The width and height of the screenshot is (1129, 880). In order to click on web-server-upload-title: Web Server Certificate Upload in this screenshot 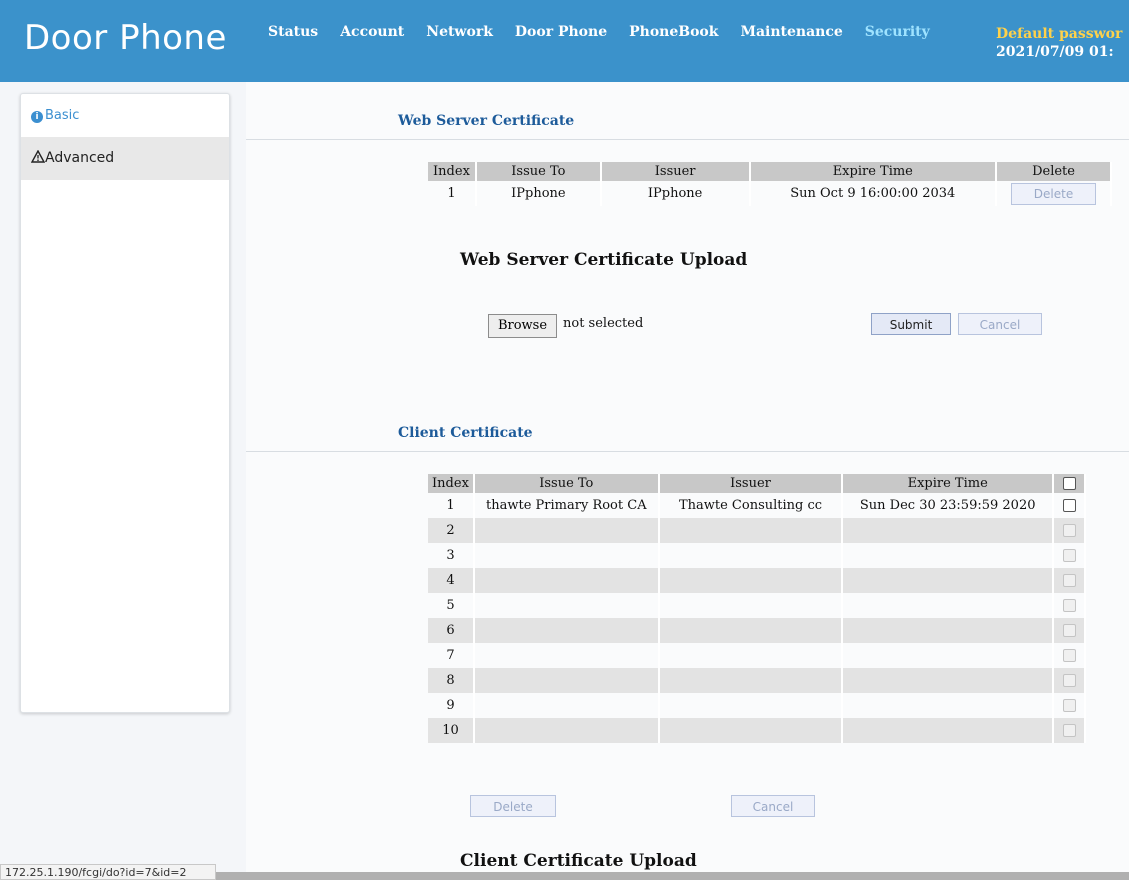, I will do `click(604, 260)`.